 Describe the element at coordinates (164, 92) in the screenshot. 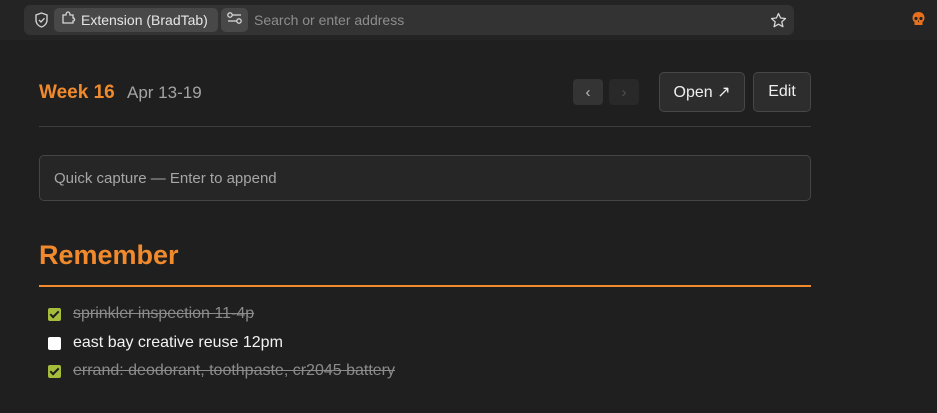

I see `week-date-range: Apr 13-19` at that location.